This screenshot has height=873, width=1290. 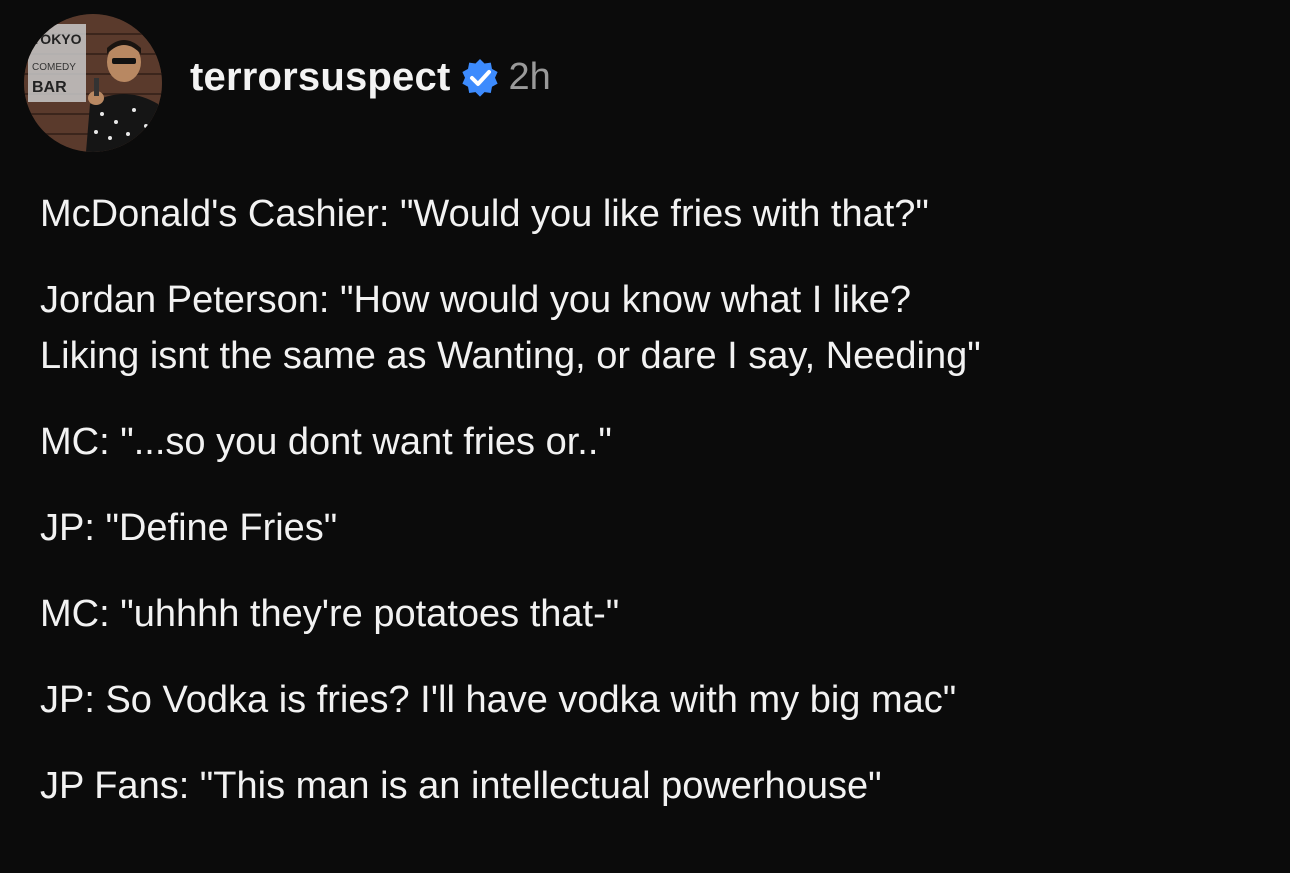 What do you see at coordinates (54, 67) in the screenshot?
I see `avatar-sign-line-2: COMEDY` at bounding box center [54, 67].